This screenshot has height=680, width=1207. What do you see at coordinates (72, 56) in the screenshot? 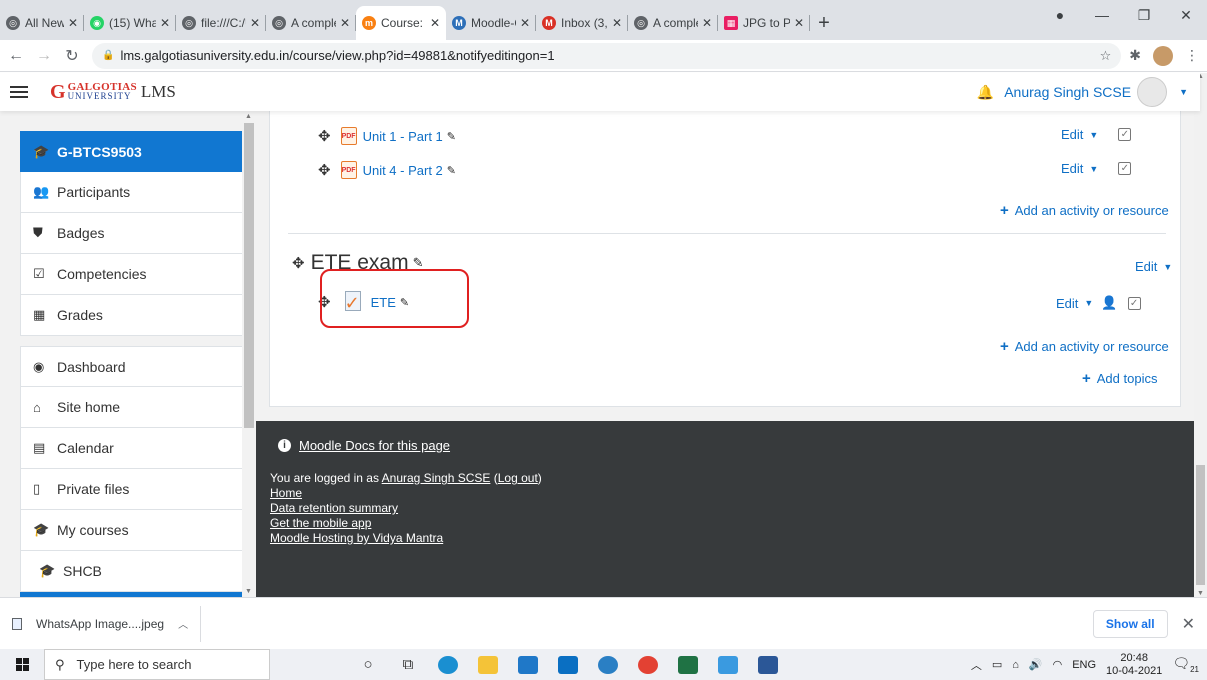
I see `reload-icon: ↻` at bounding box center [72, 56].